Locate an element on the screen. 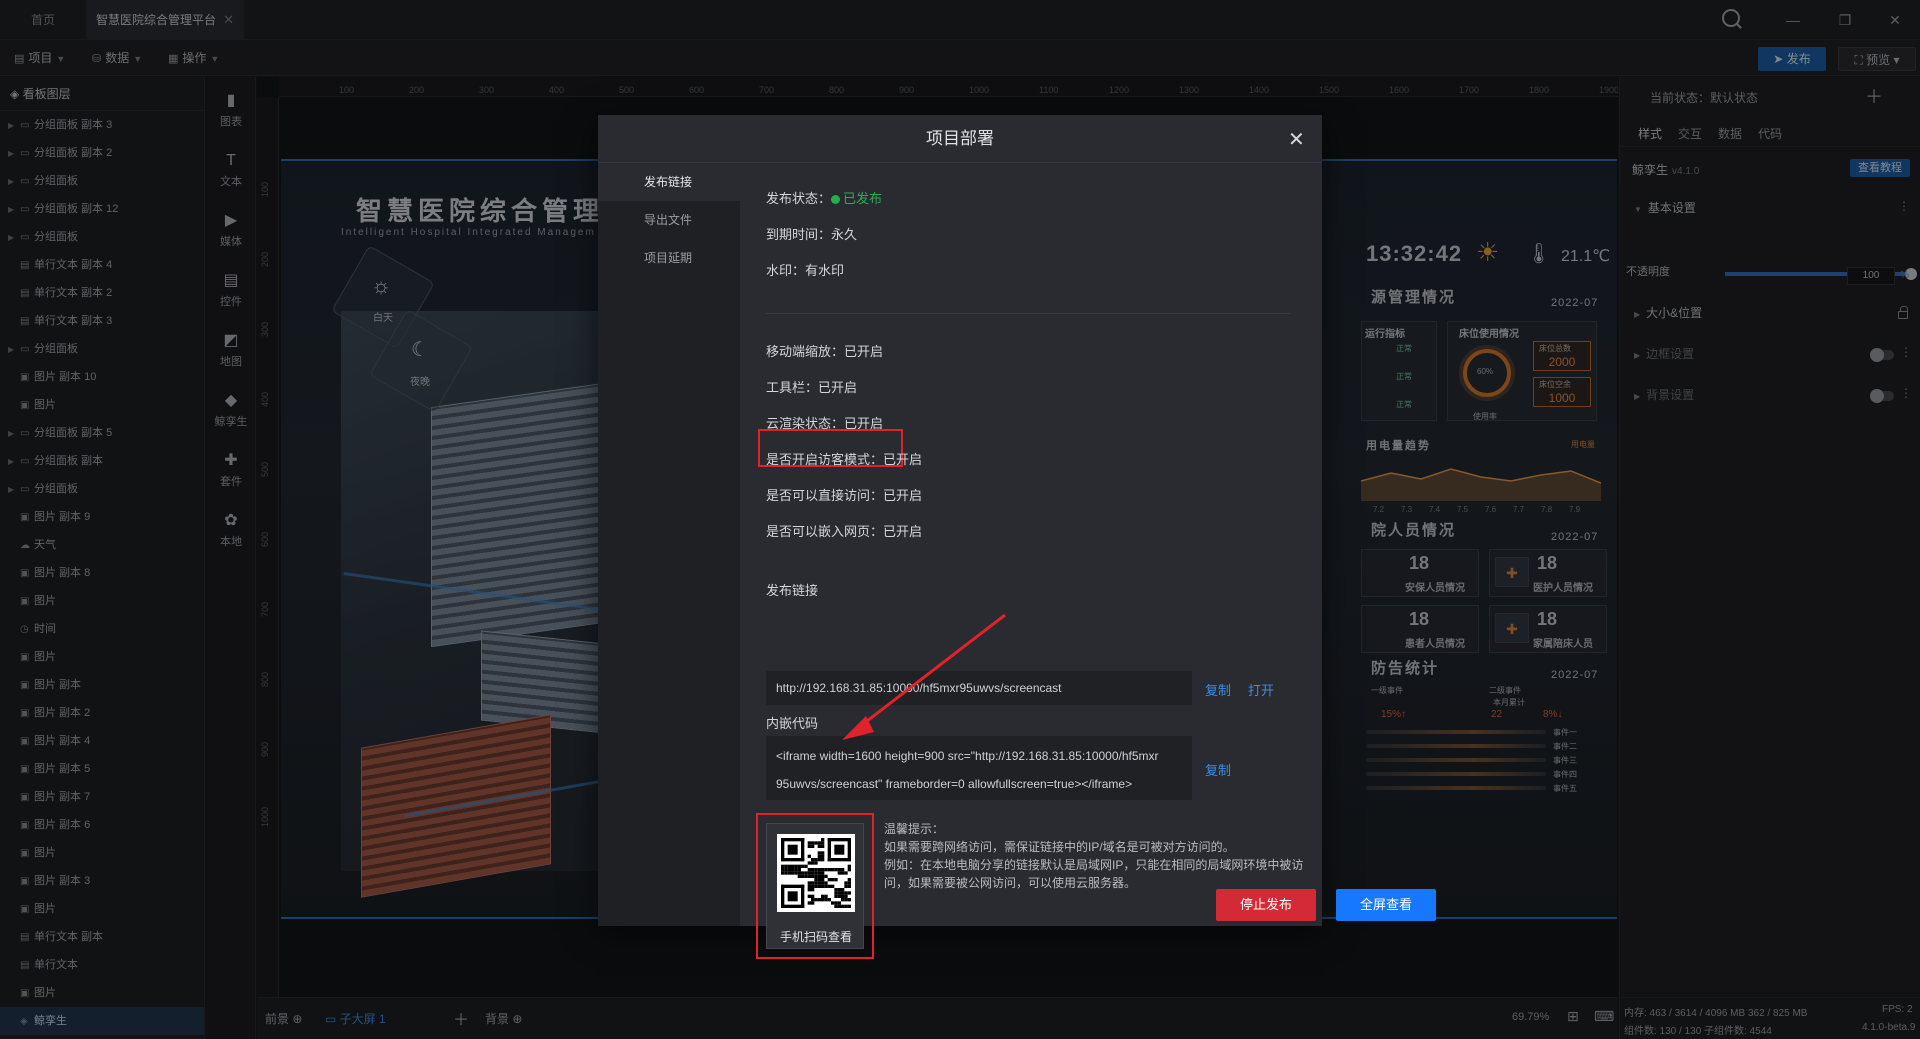  copy-code-button: 复制 is located at coordinates (1218, 769).